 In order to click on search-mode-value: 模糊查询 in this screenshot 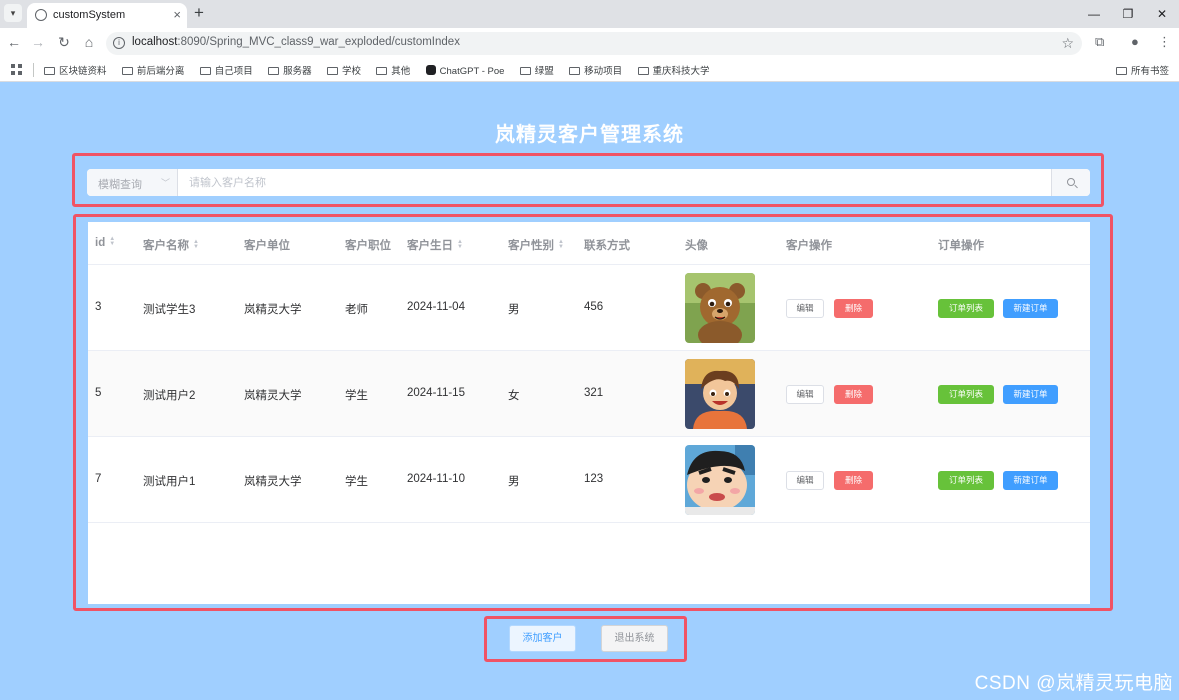, I will do `click(120, 185)`.